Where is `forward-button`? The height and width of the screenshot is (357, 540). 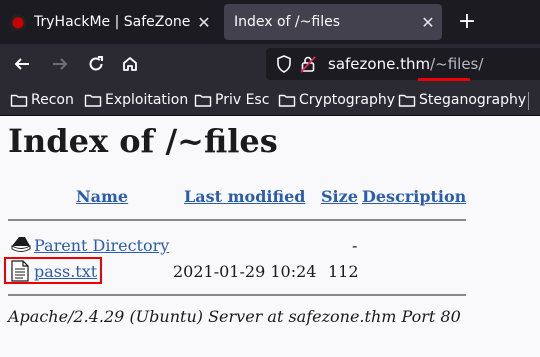 forward-button is located at coordinates (60, 64).